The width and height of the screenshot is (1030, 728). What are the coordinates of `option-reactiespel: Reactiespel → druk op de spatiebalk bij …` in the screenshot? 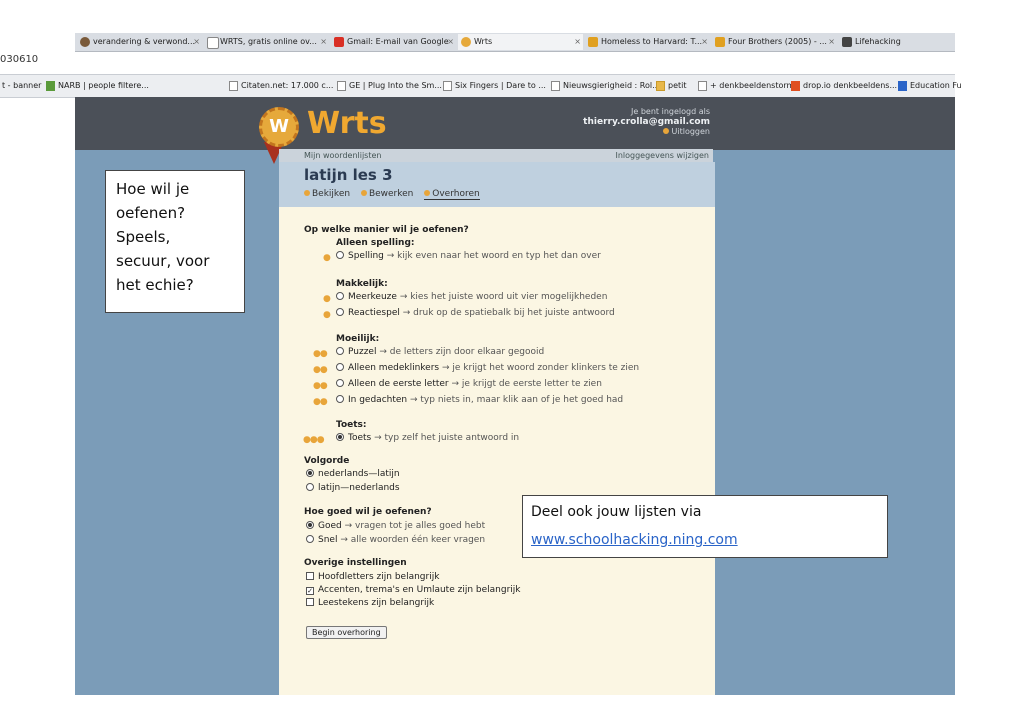 It's located at (475, 313).